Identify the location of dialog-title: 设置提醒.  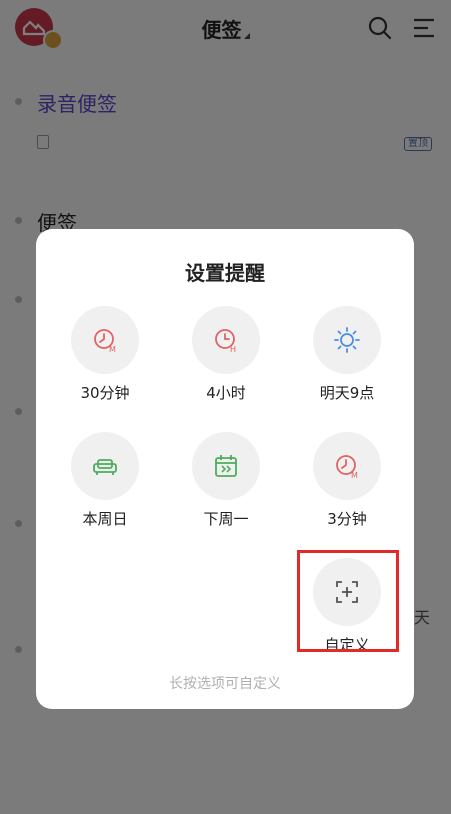
(225, 273).